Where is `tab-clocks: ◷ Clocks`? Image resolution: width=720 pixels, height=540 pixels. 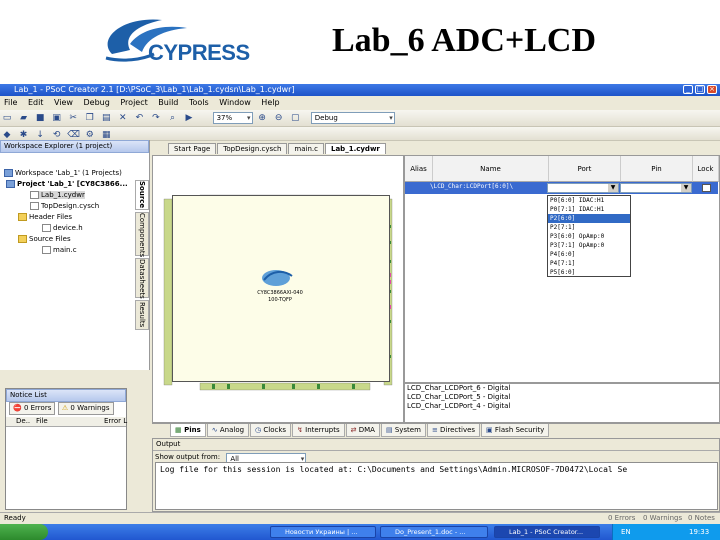 tab-clocks: ◷ Clocks is located at coordinates (271, 430).